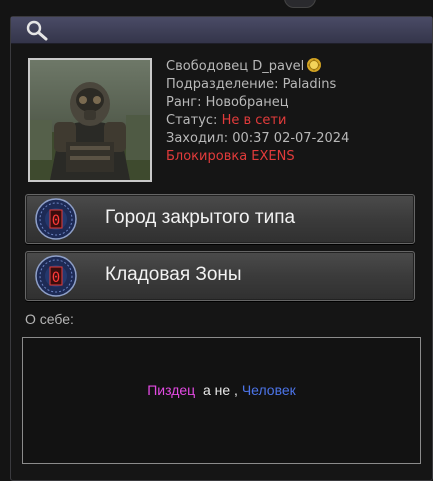 The width and height of the screenshot is (433, 481). I want to click on panel-header, so click(221, 30).